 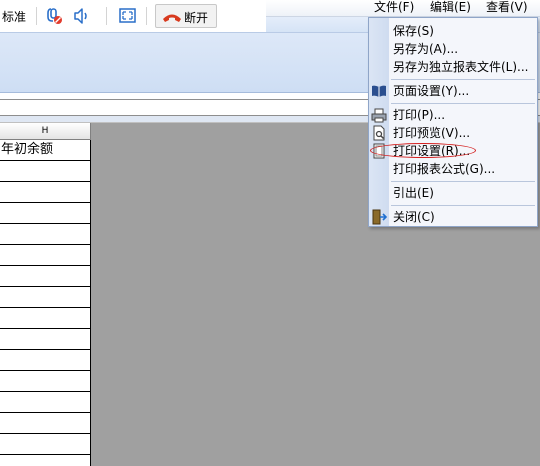 What do you see at coordinates (379, 133) in the screenshot?
I see `print-preview-icon` at bounding box center [379, 133].